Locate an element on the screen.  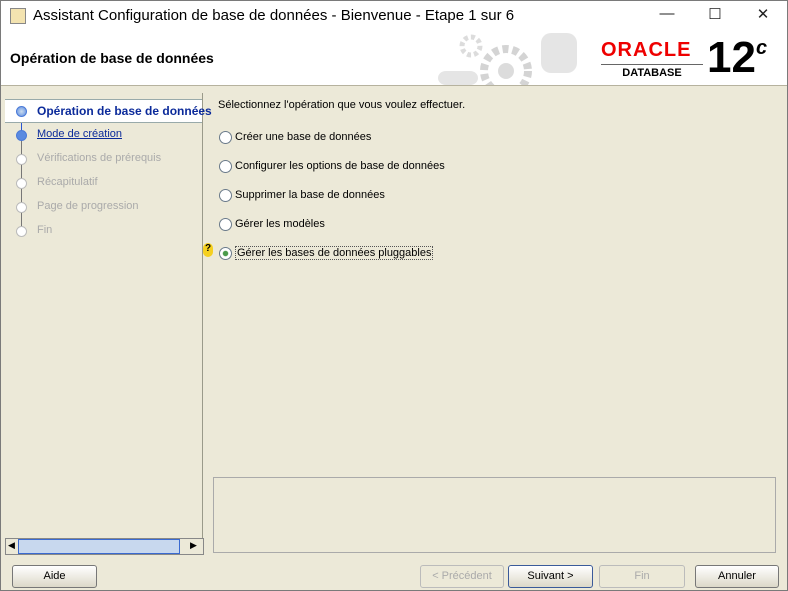
oracle-logo: ORACLE is located at coordinates (646, 50).